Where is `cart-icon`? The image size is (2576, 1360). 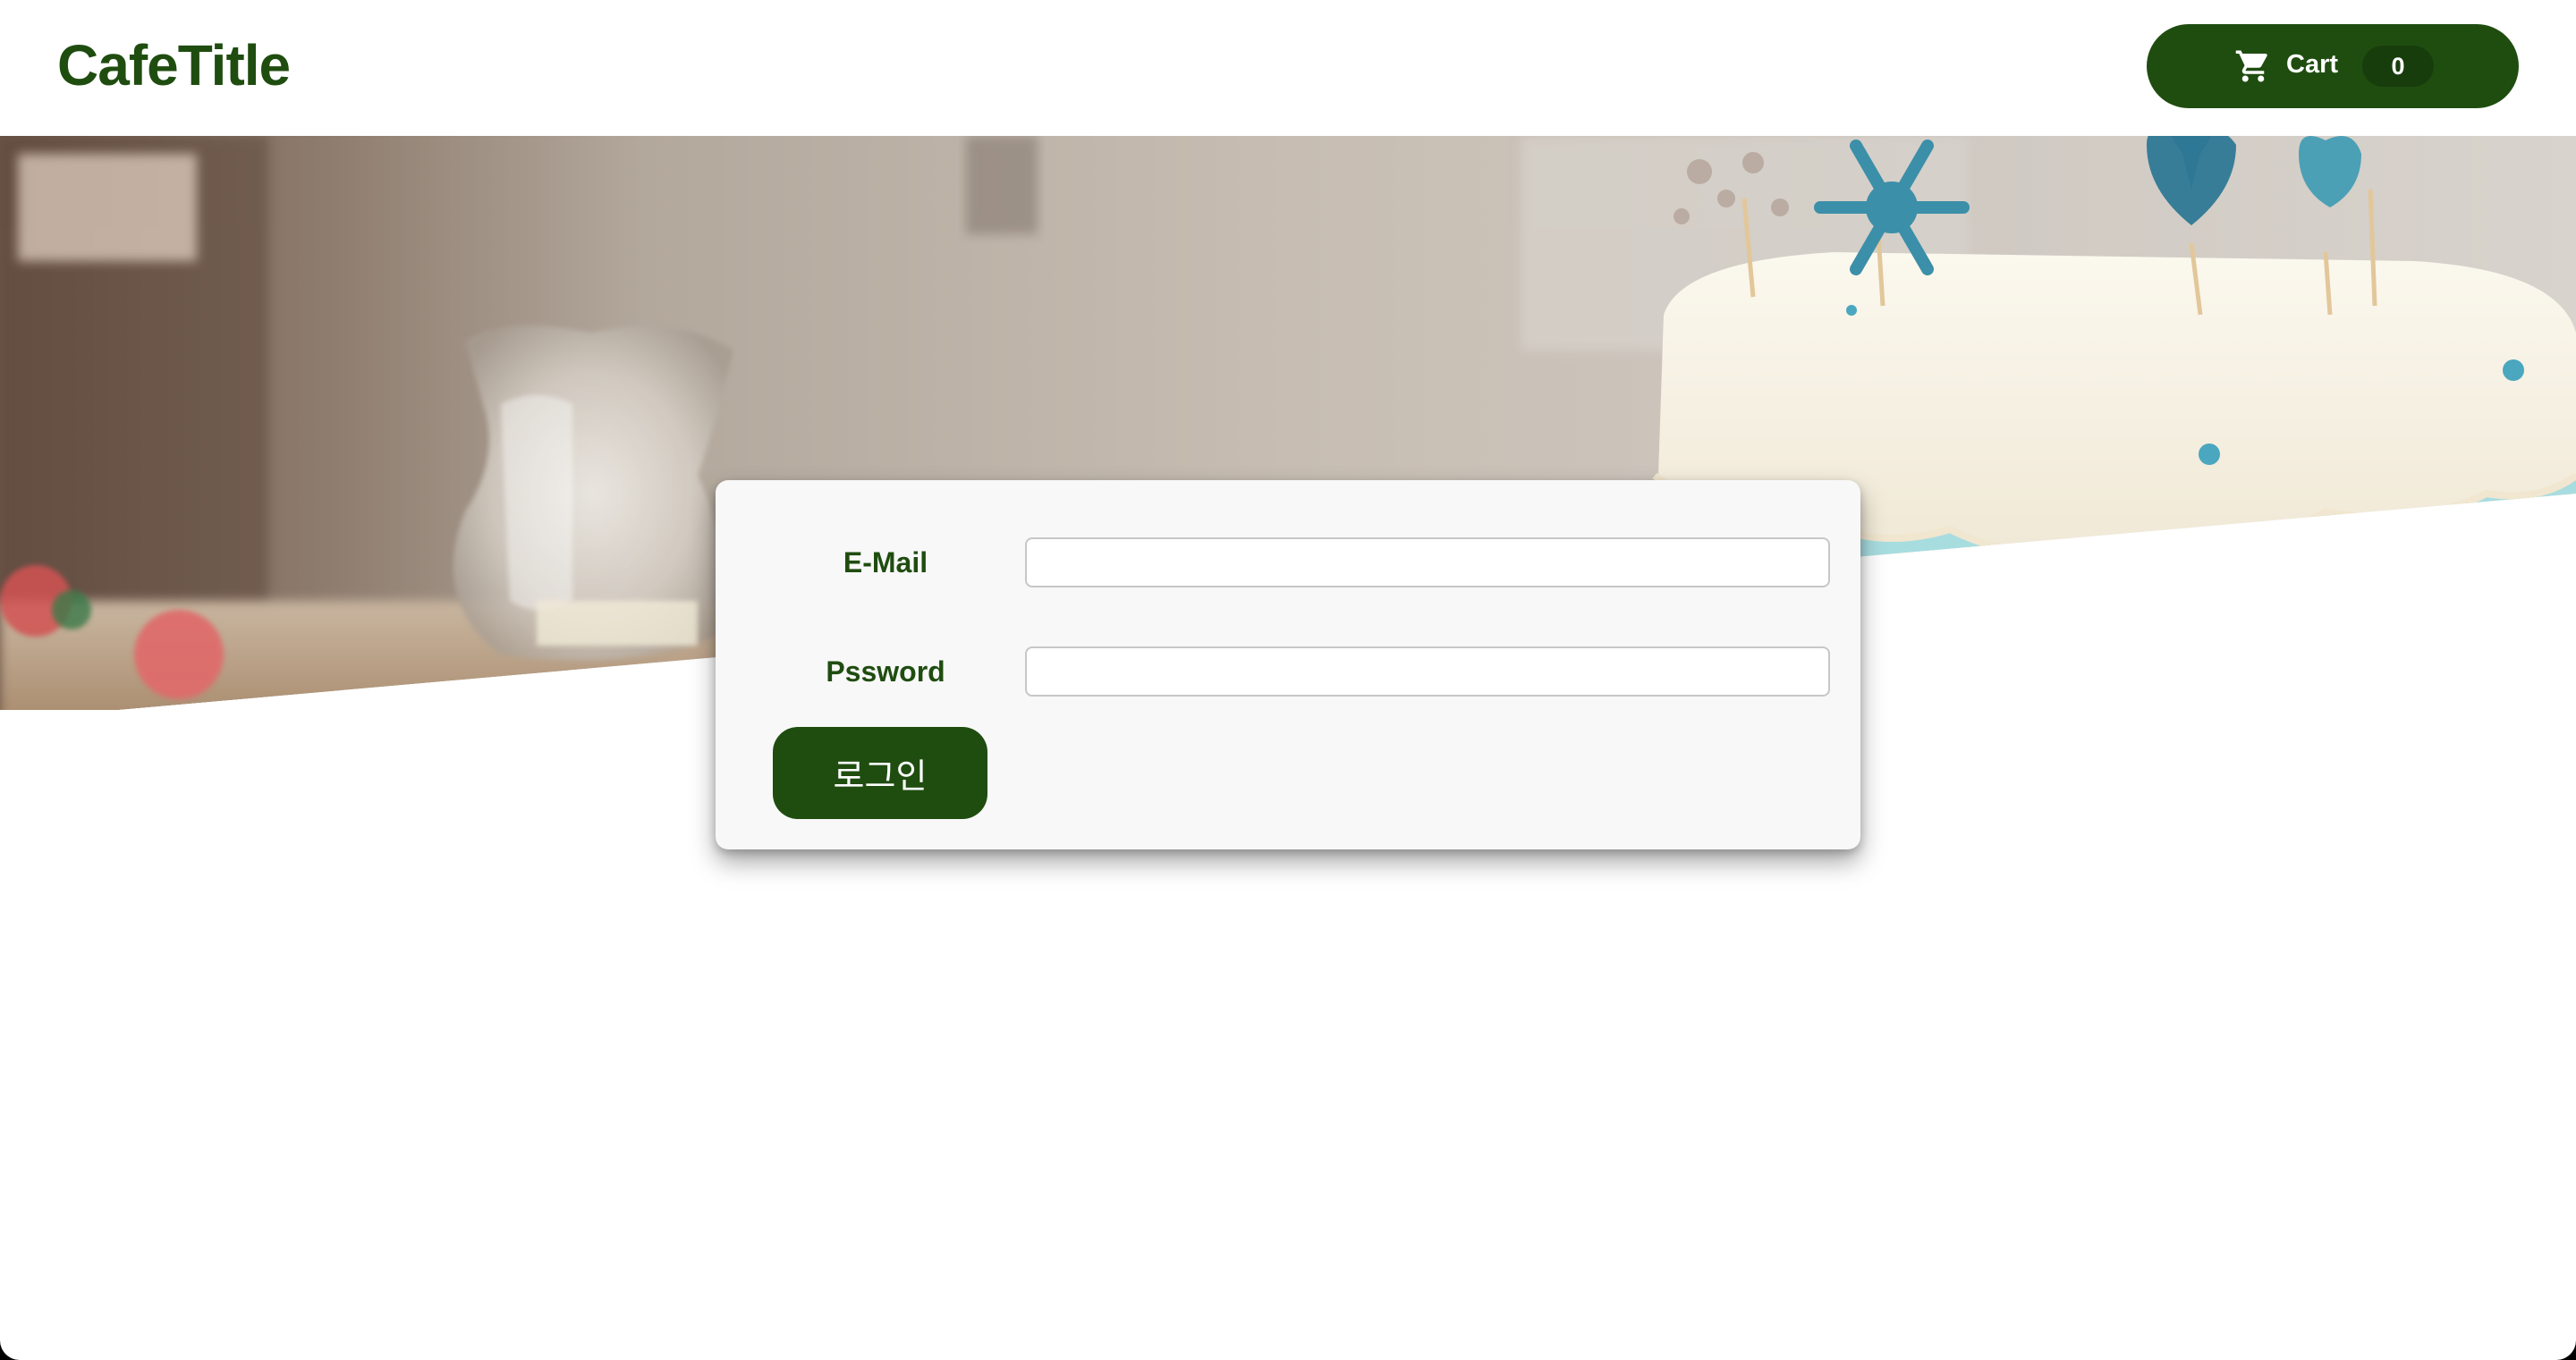 cart-icon is located at coordinates (2251, 66).